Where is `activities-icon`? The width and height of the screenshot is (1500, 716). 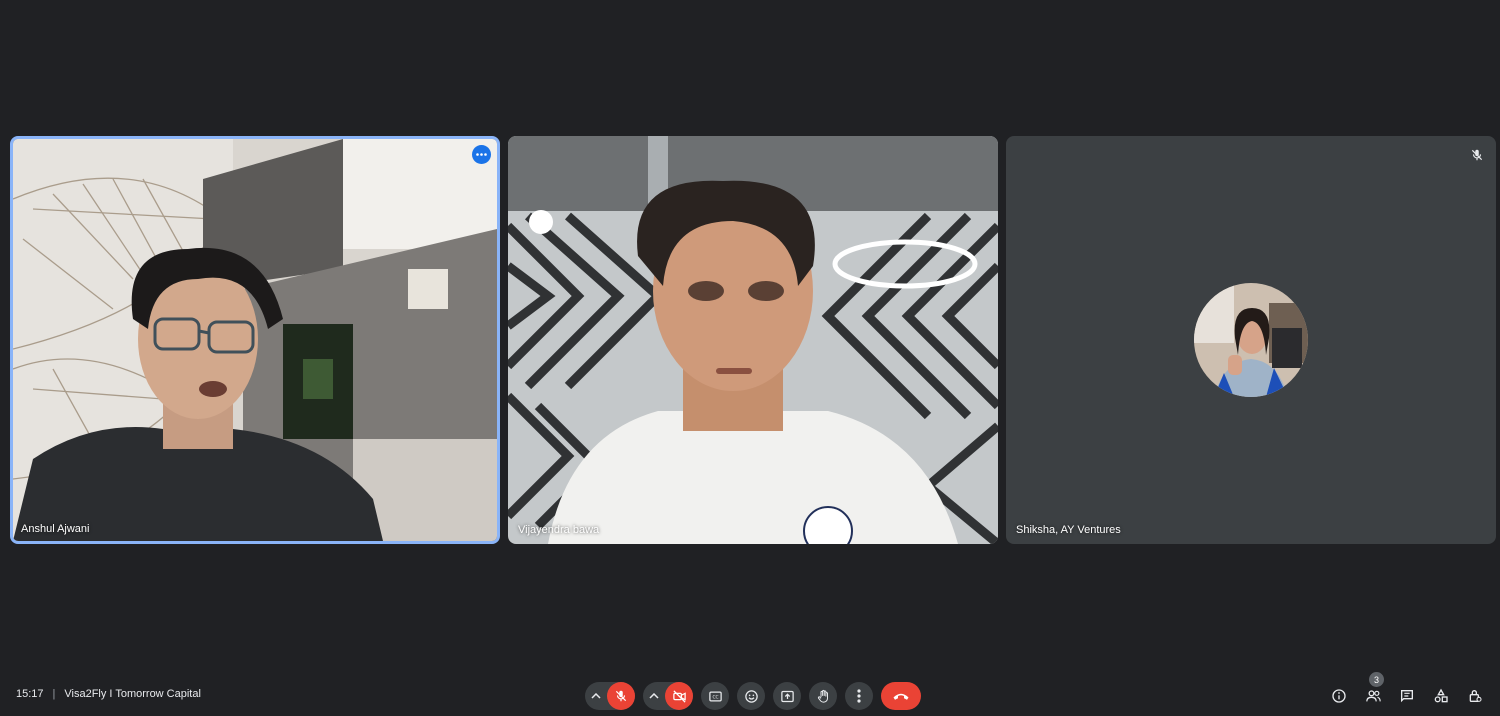
activities-icon is located at coordinates (1441, 695).